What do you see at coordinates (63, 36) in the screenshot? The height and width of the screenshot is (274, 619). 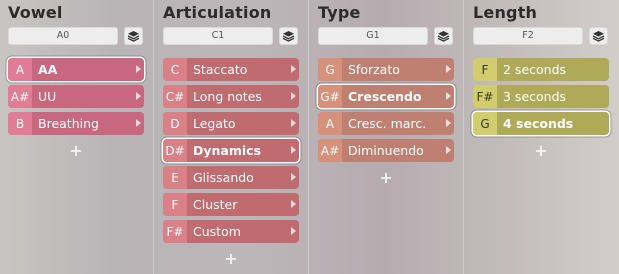 I see `vowel-key-field: A0` at bounding box center [63, 36].